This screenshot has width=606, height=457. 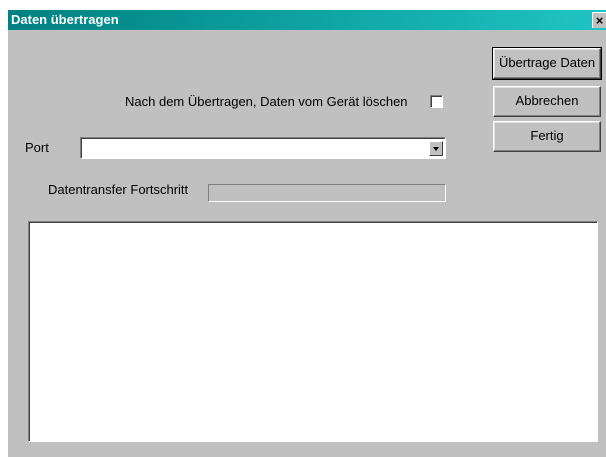 I want to click on close-icon: ×, so click(x=600, y=20).